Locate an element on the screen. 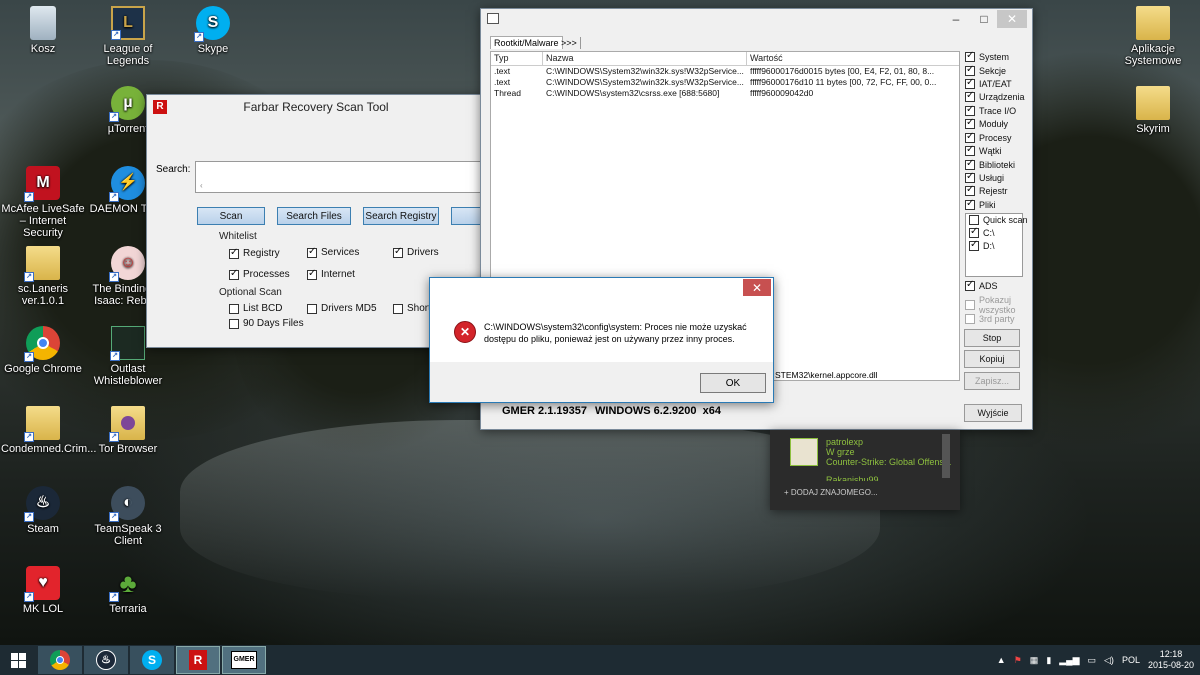  taskbar-gmer: GMER is located at coordinates (244, 660).